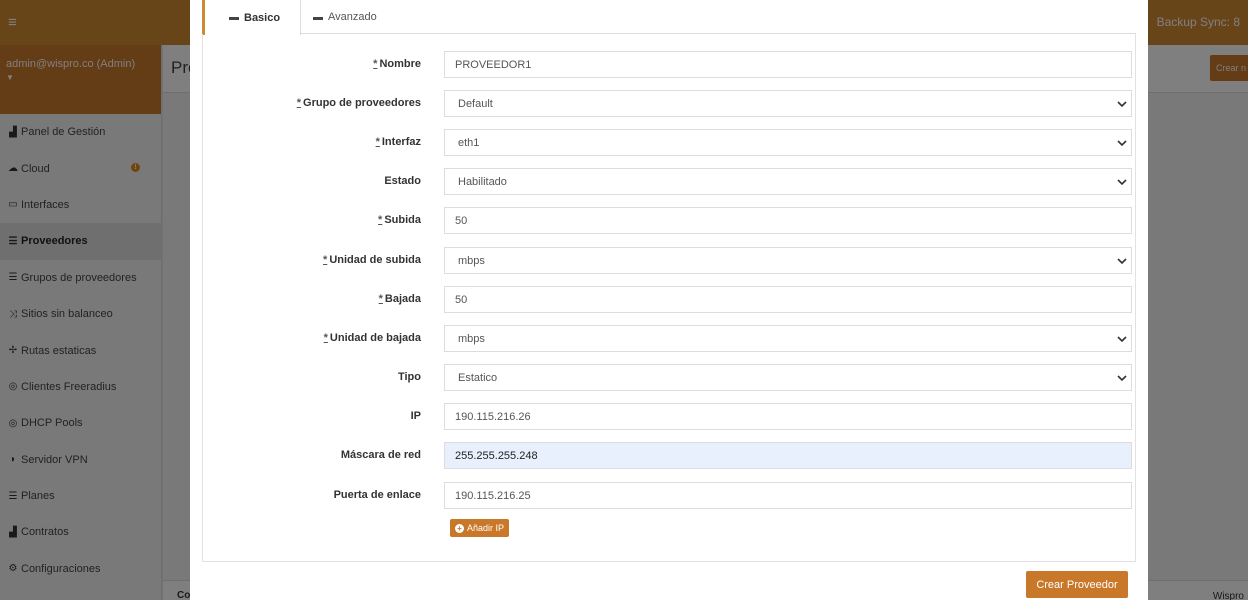 The width and height of the screenshot is (1248, 600). I want to click on select-value: Estatico, so click(478, 377).